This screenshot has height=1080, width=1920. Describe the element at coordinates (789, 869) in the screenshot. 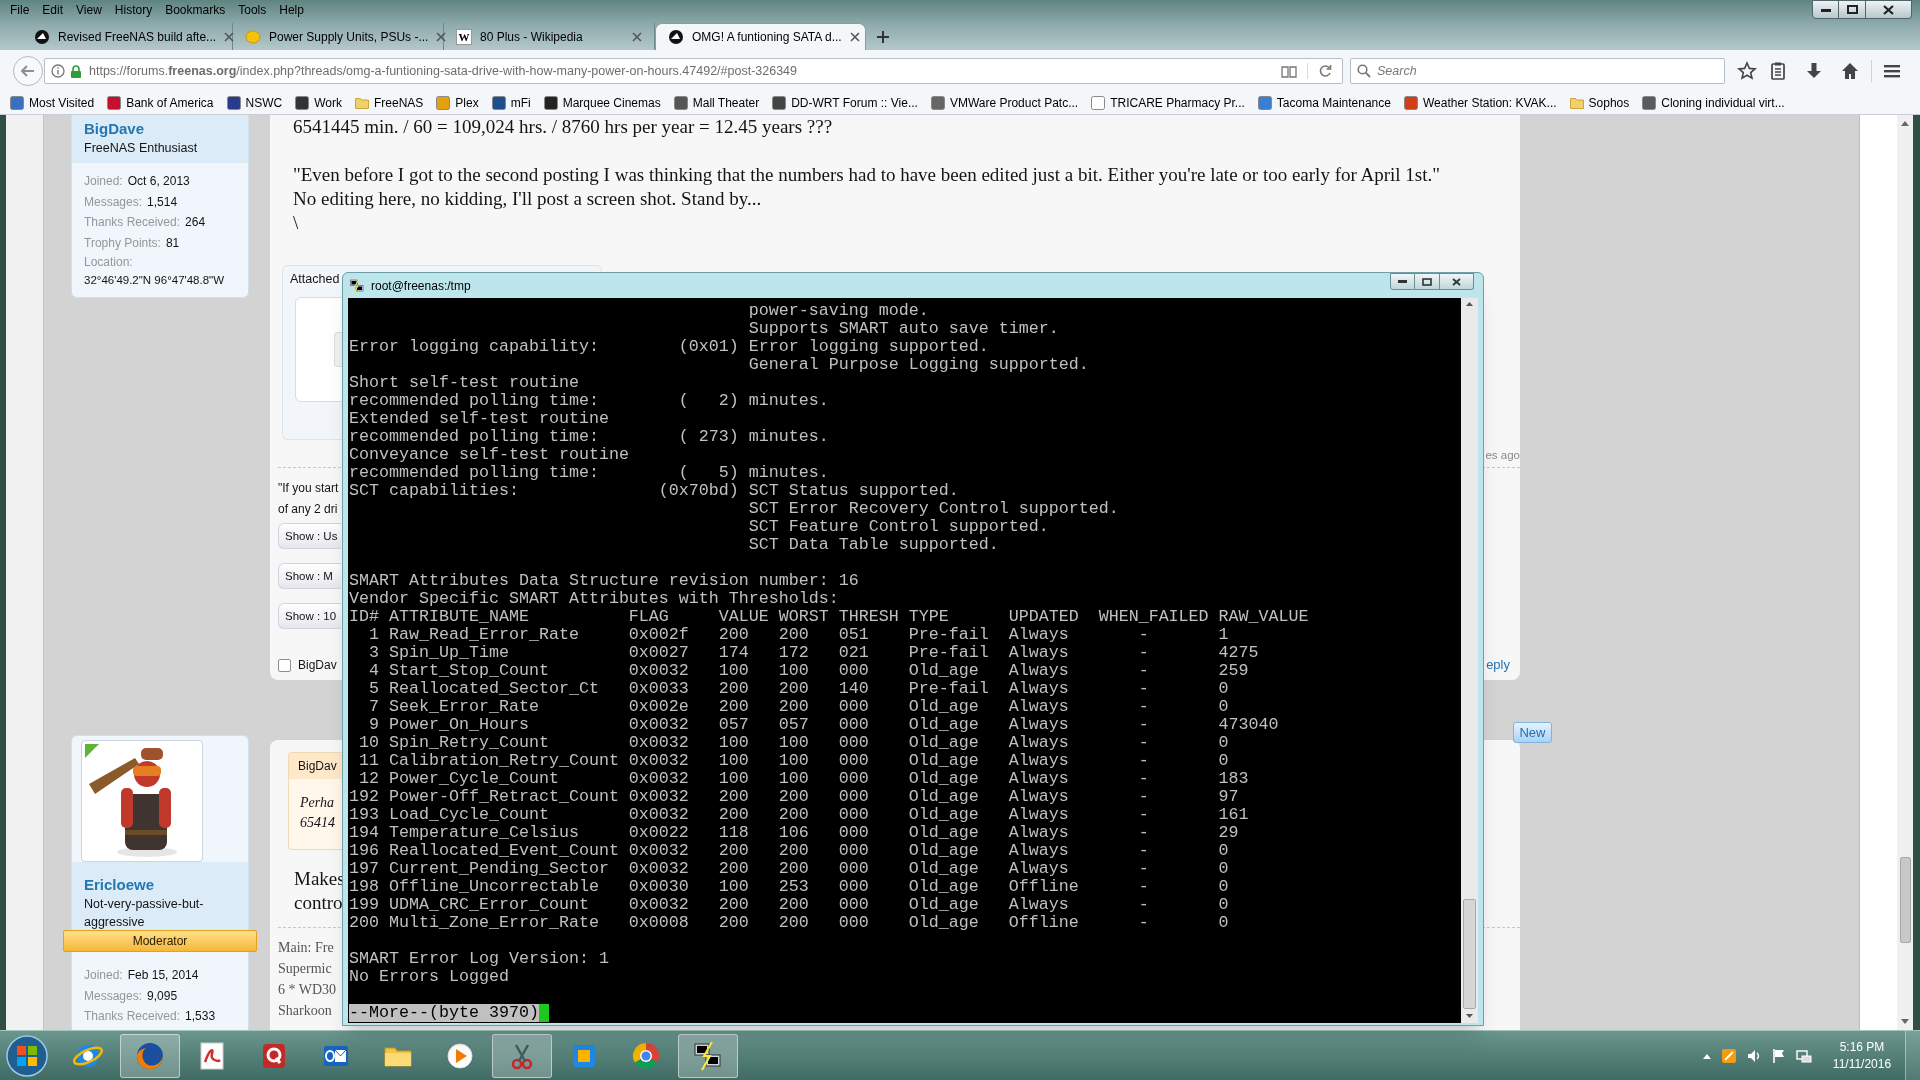

I see `terminal-line: 197 Current_Pending_Sector 0x0032 200 200 000 Old_age Always - 0` at that location.